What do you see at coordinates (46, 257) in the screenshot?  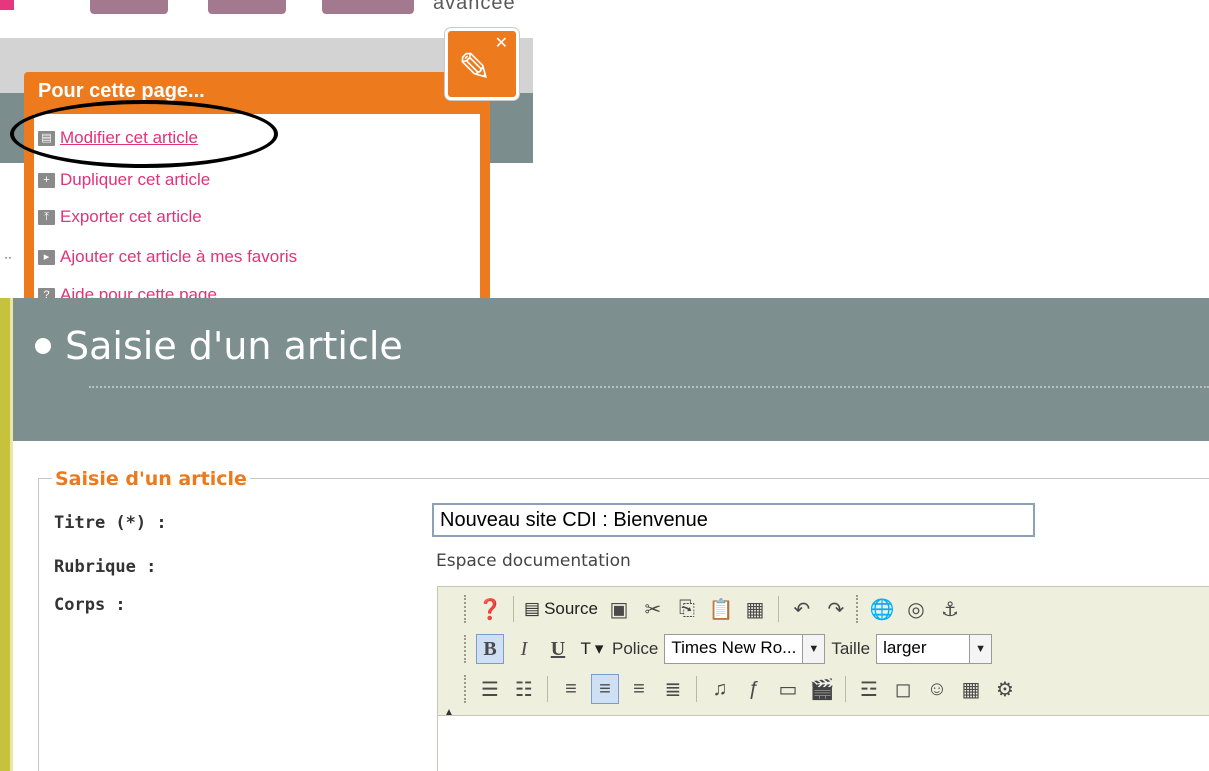 I see `play-icon: ▸` at bounding box center [46, 257].